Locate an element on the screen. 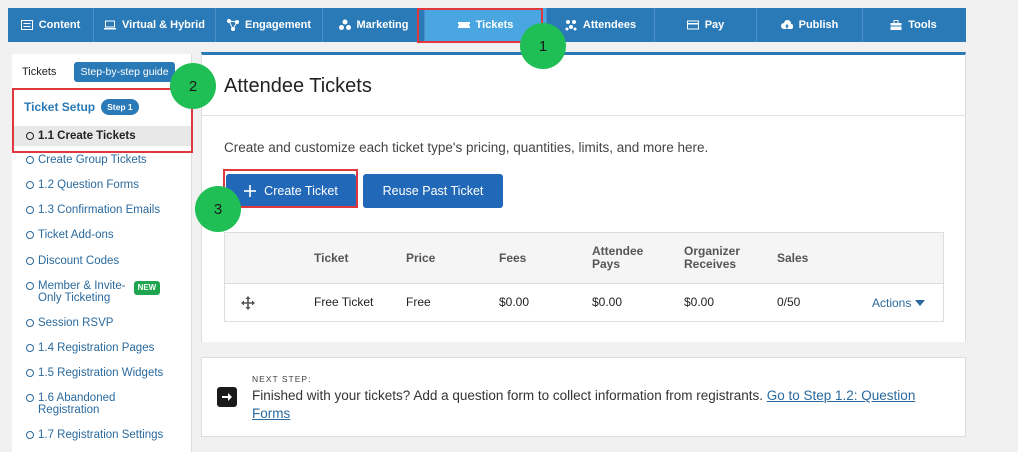 This screenshot has width=1018, height=452. ticket-sales: 0/50 is located at coordinates (789, 302).